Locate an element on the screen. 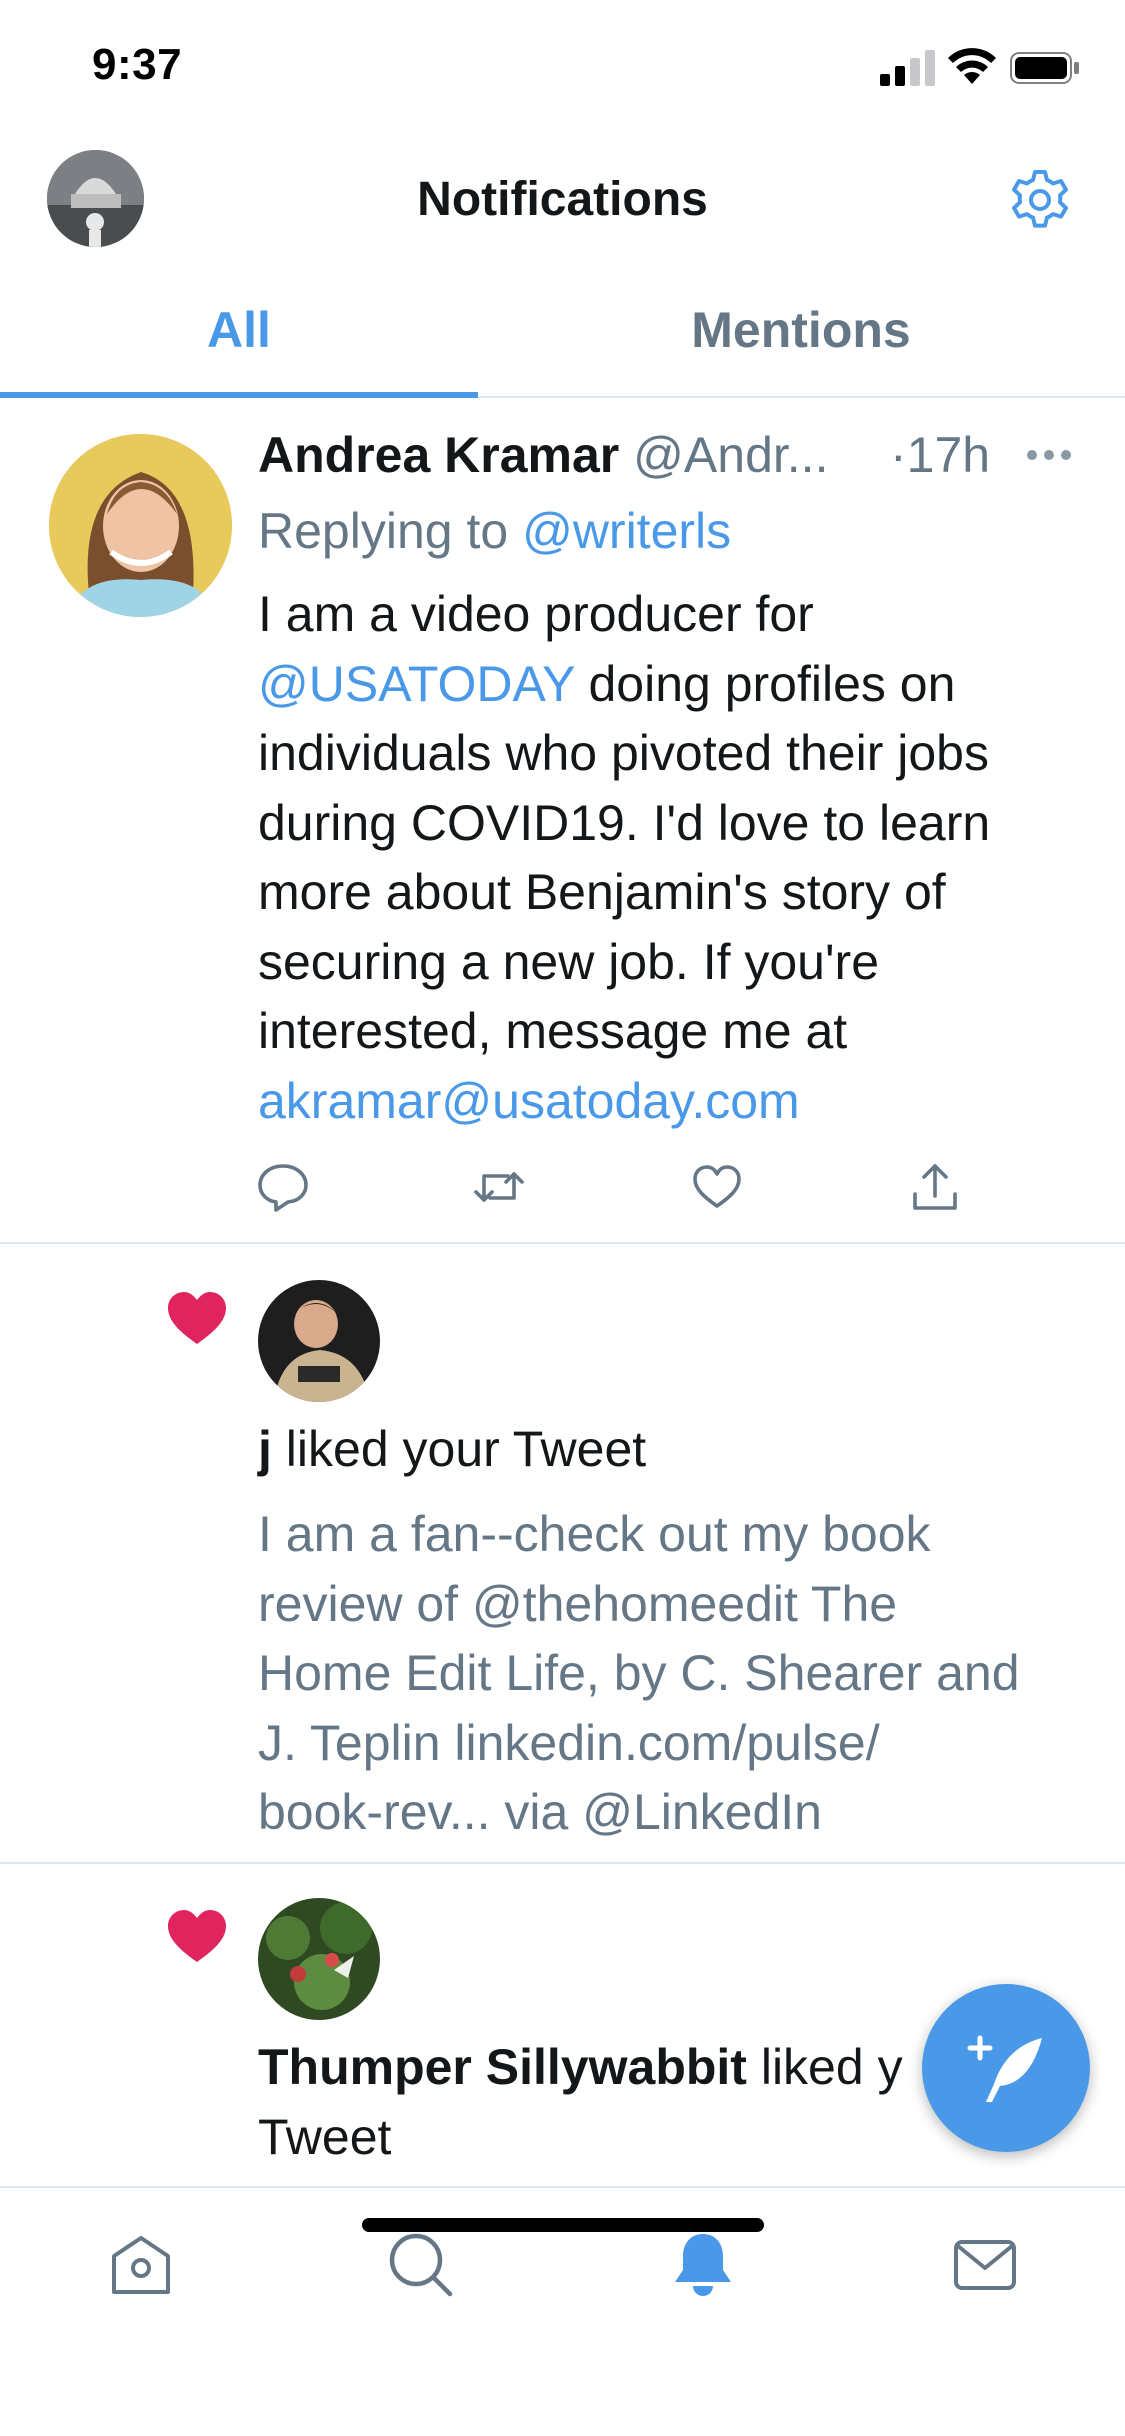 This screenshot has width=1125, height=2436. page-title: Notifications is located at coordinates (562, 199).